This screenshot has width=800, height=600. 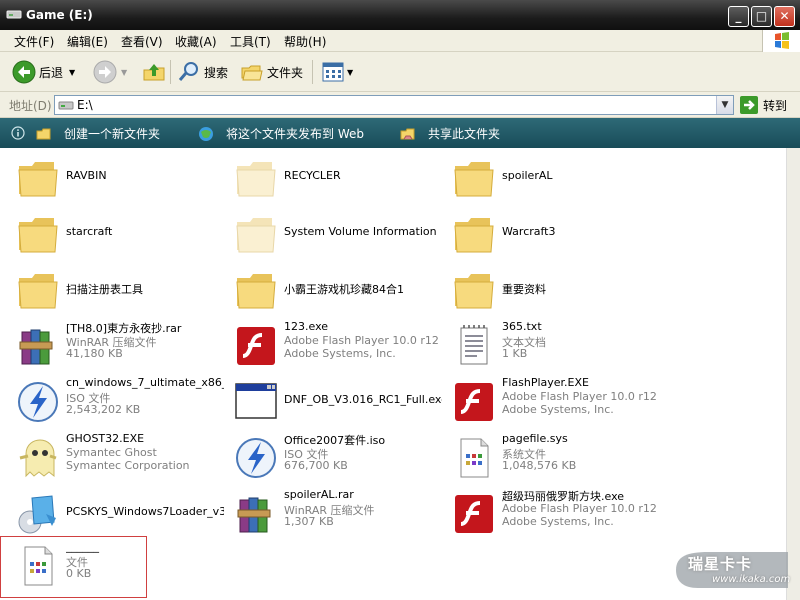 I want to click on publish-web-icon, so click(x=206, y=133).